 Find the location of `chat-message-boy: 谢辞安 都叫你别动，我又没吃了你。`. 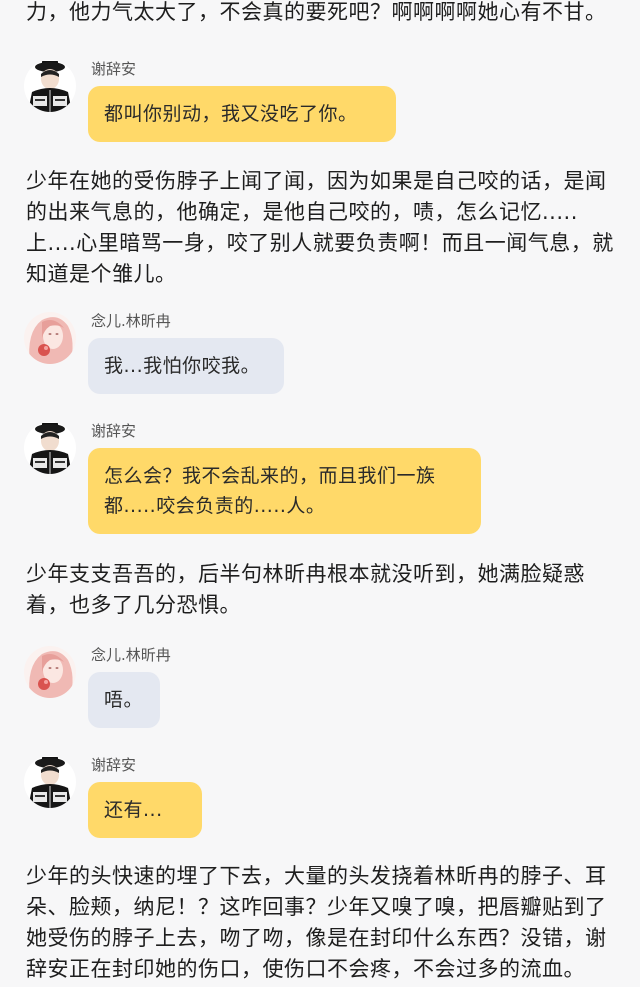

chat-message-boy: 谢辞安 都叫你别动，我又没吃了你。 is located at coordinates (322, 105).